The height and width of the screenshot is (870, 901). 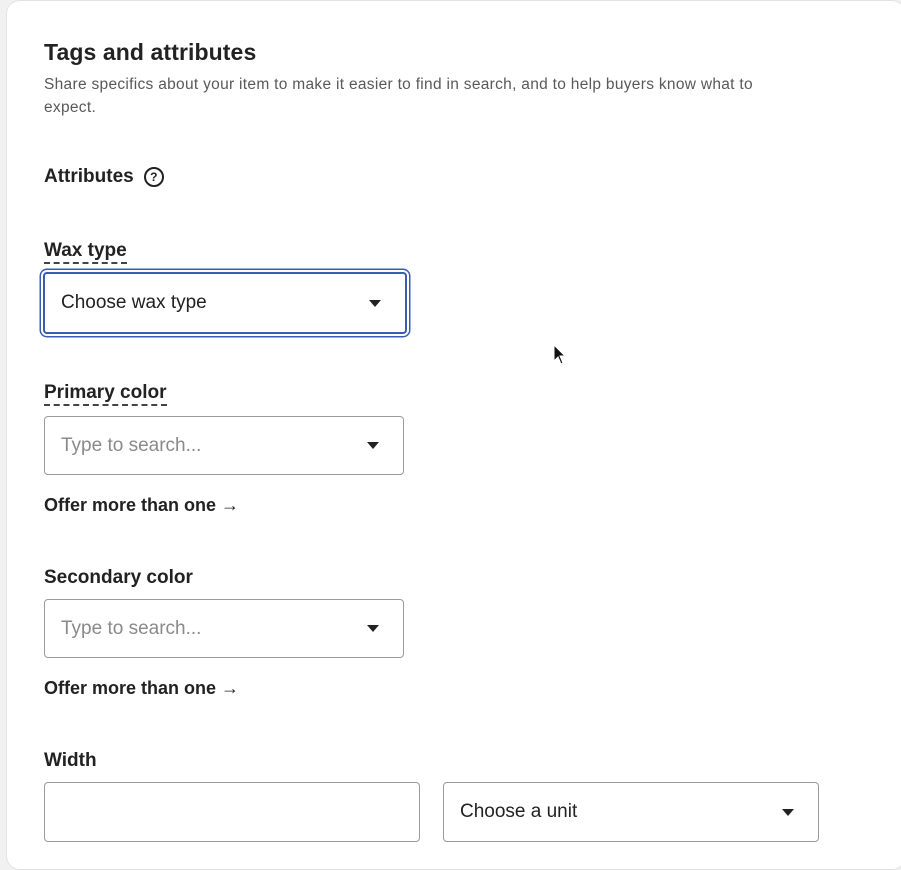 What do you see at coordinates (70, 760) in the screenshot?
I see `width-label: Width` at bounding box center [70, 760].